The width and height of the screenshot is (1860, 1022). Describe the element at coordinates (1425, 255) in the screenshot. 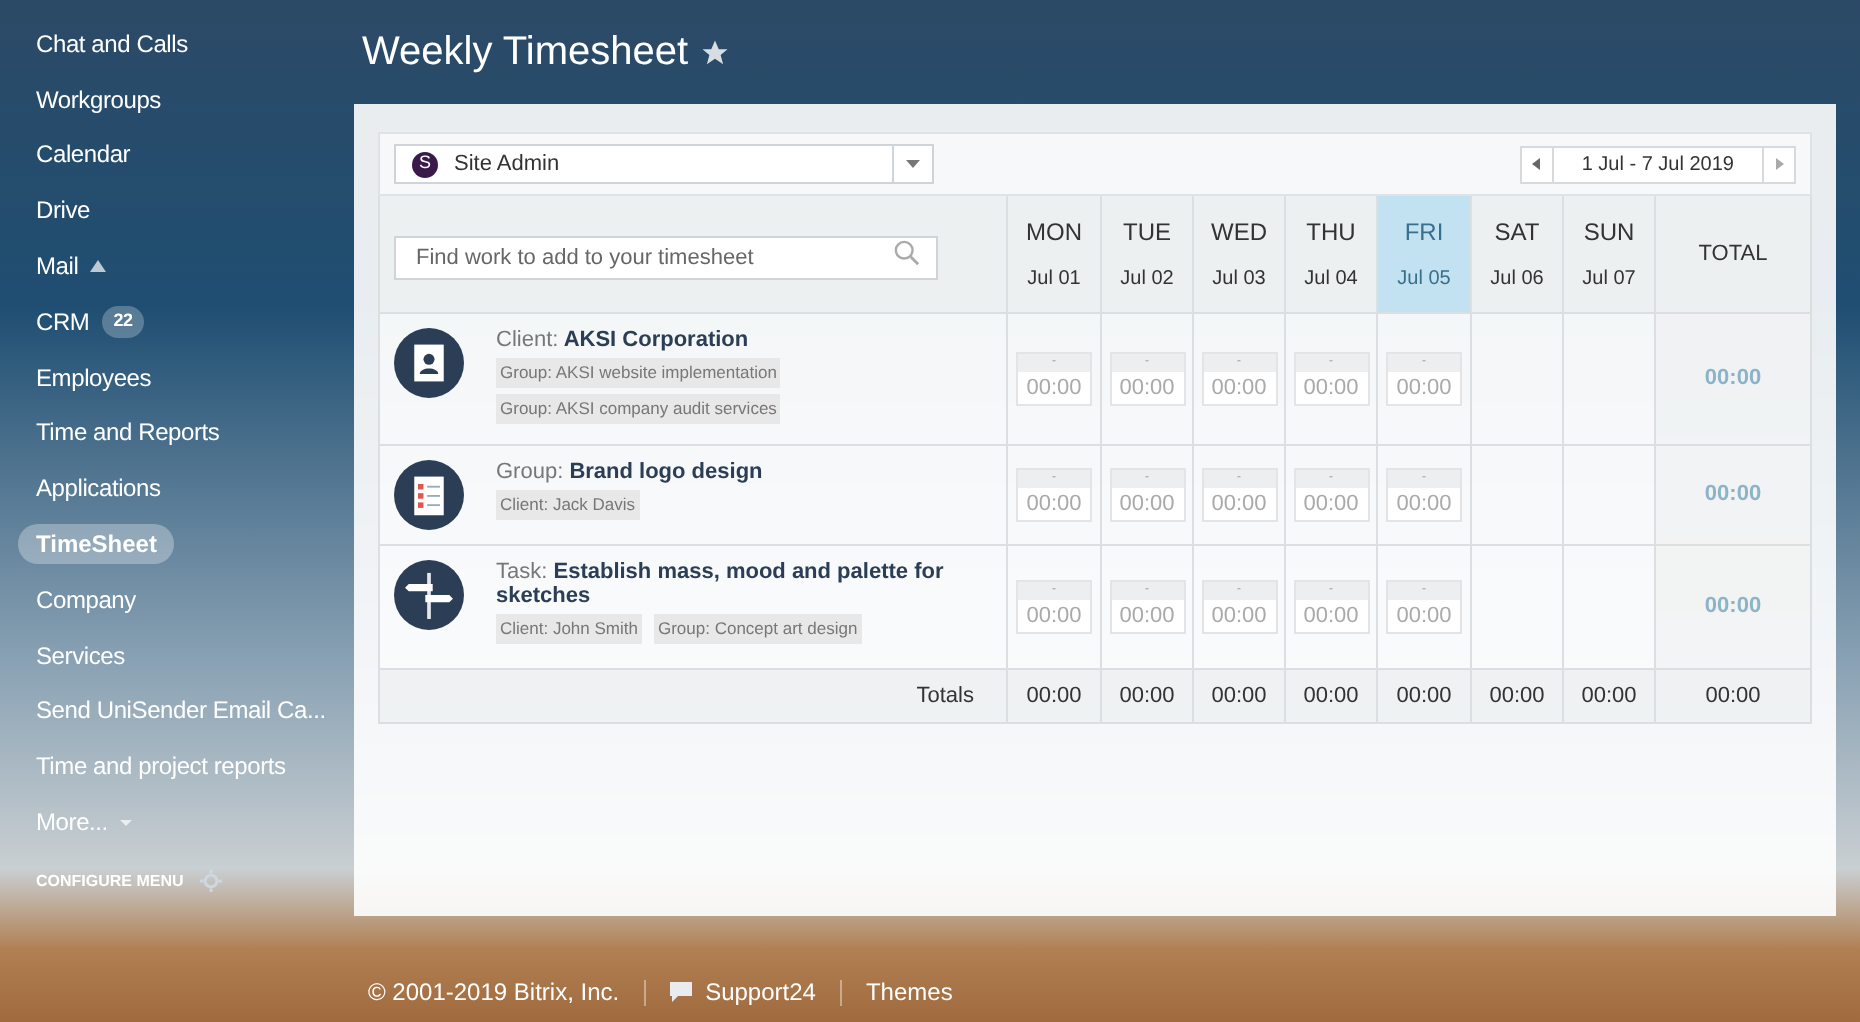

I see `day-header: FRI Jul 05` at that location.